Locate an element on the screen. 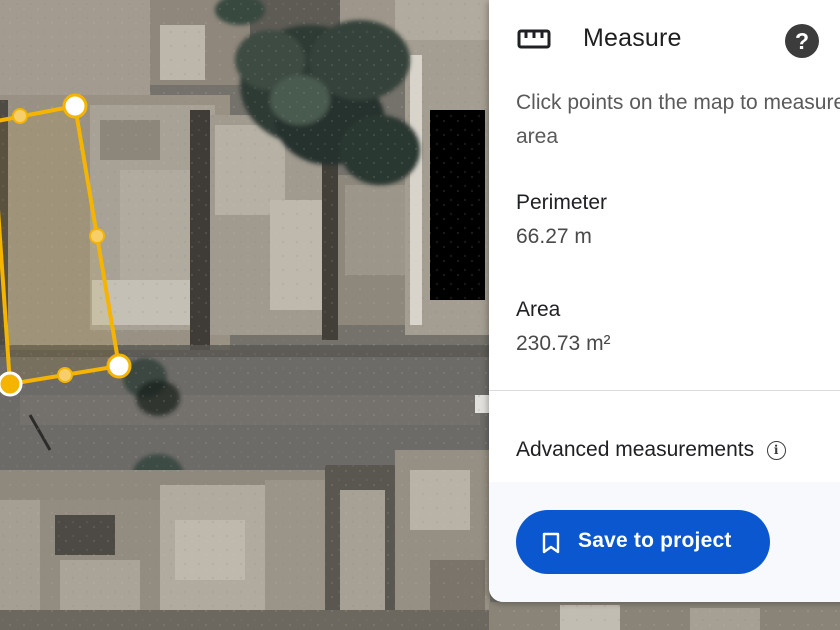 Image resolution: width=840 pixels, height=630 pixels. advanced-measurements-toggle: Advanced measurements i is located at coordinates (651, 452).